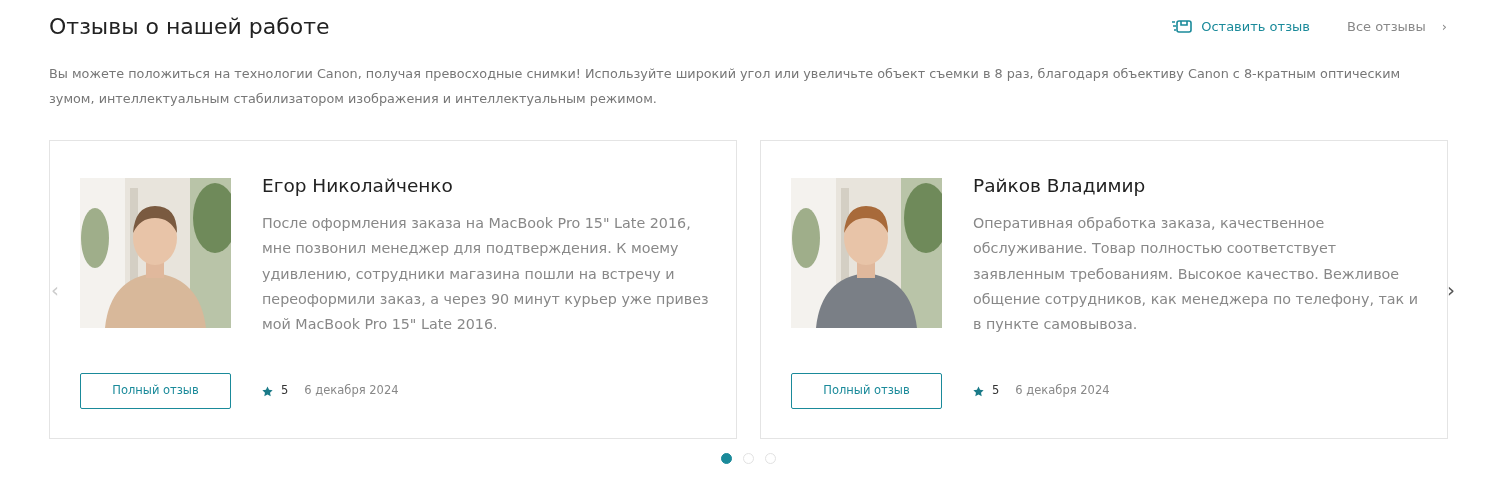  I want to click on reviewer-name: Райков Владимир, so click(1060, 186).